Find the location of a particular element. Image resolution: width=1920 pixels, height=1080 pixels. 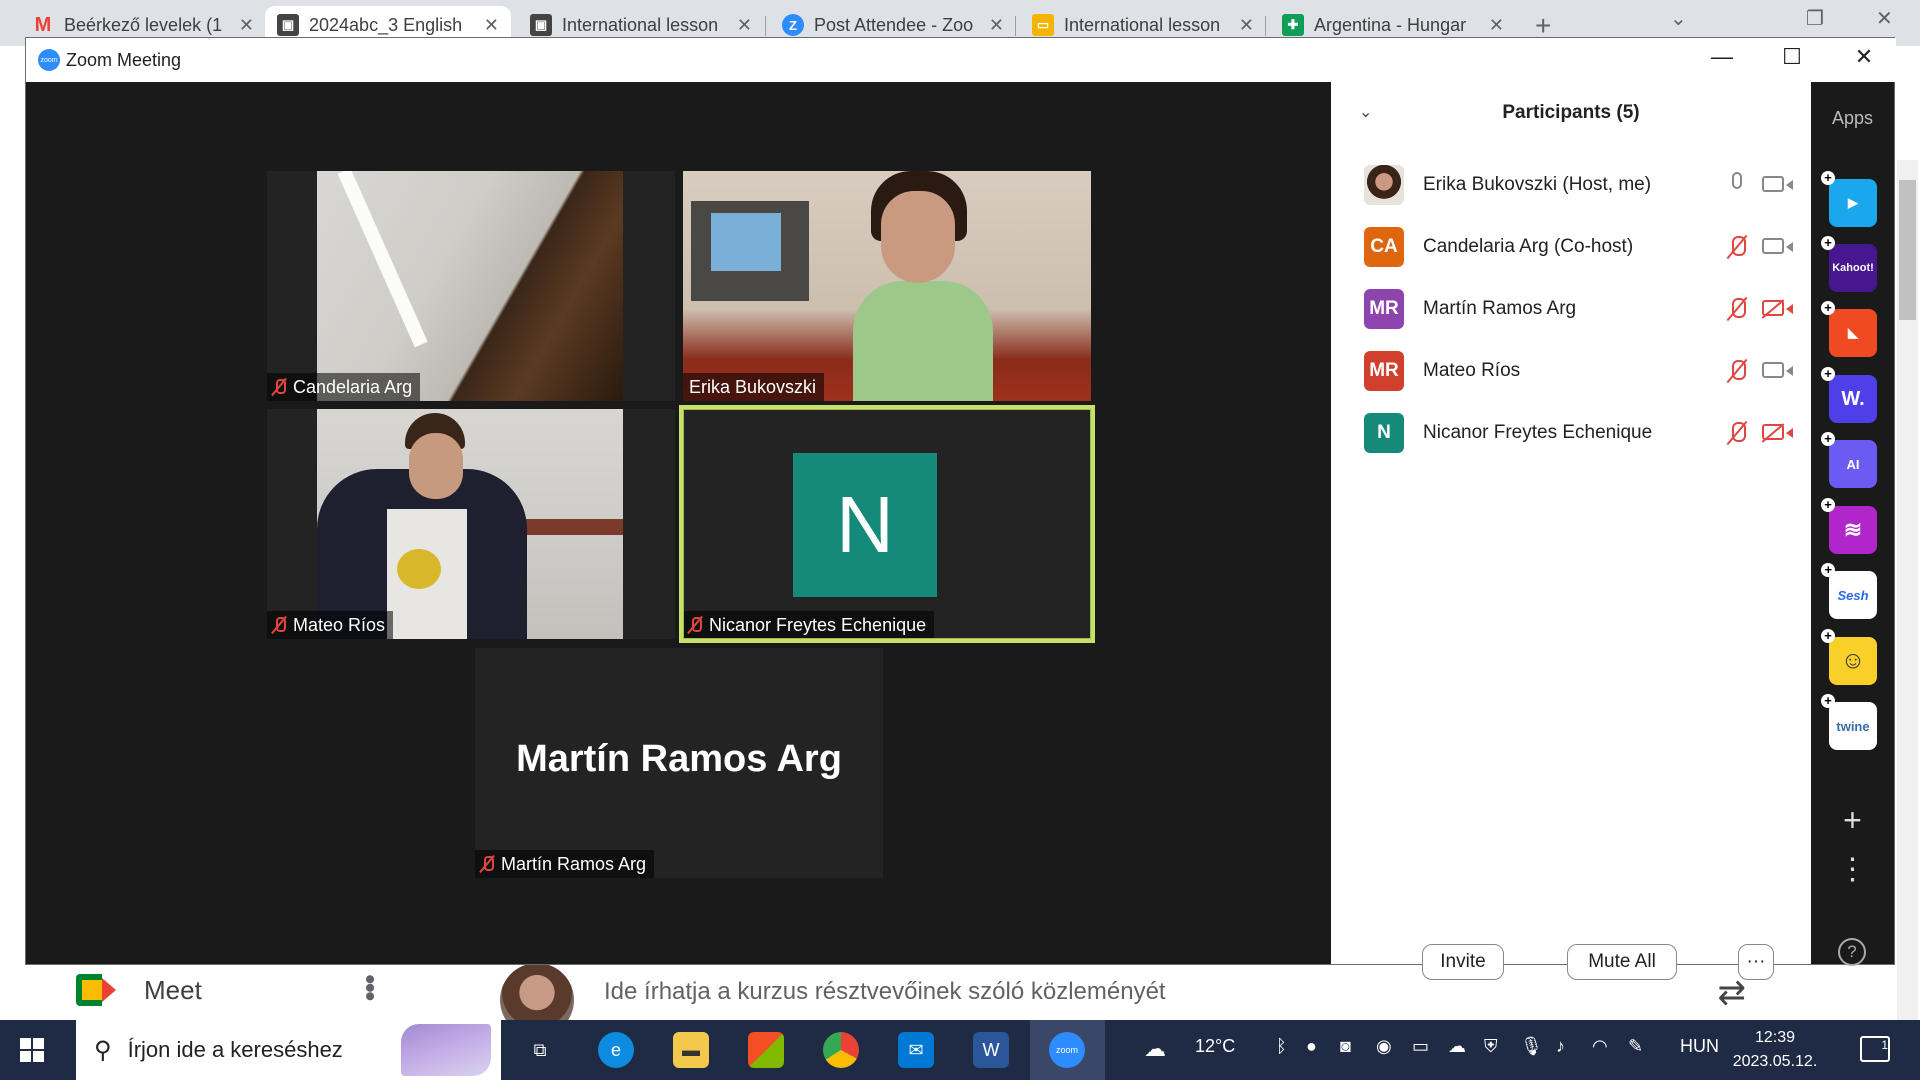

repost-icon: ⇄ is located at coordinates (1732, 993).